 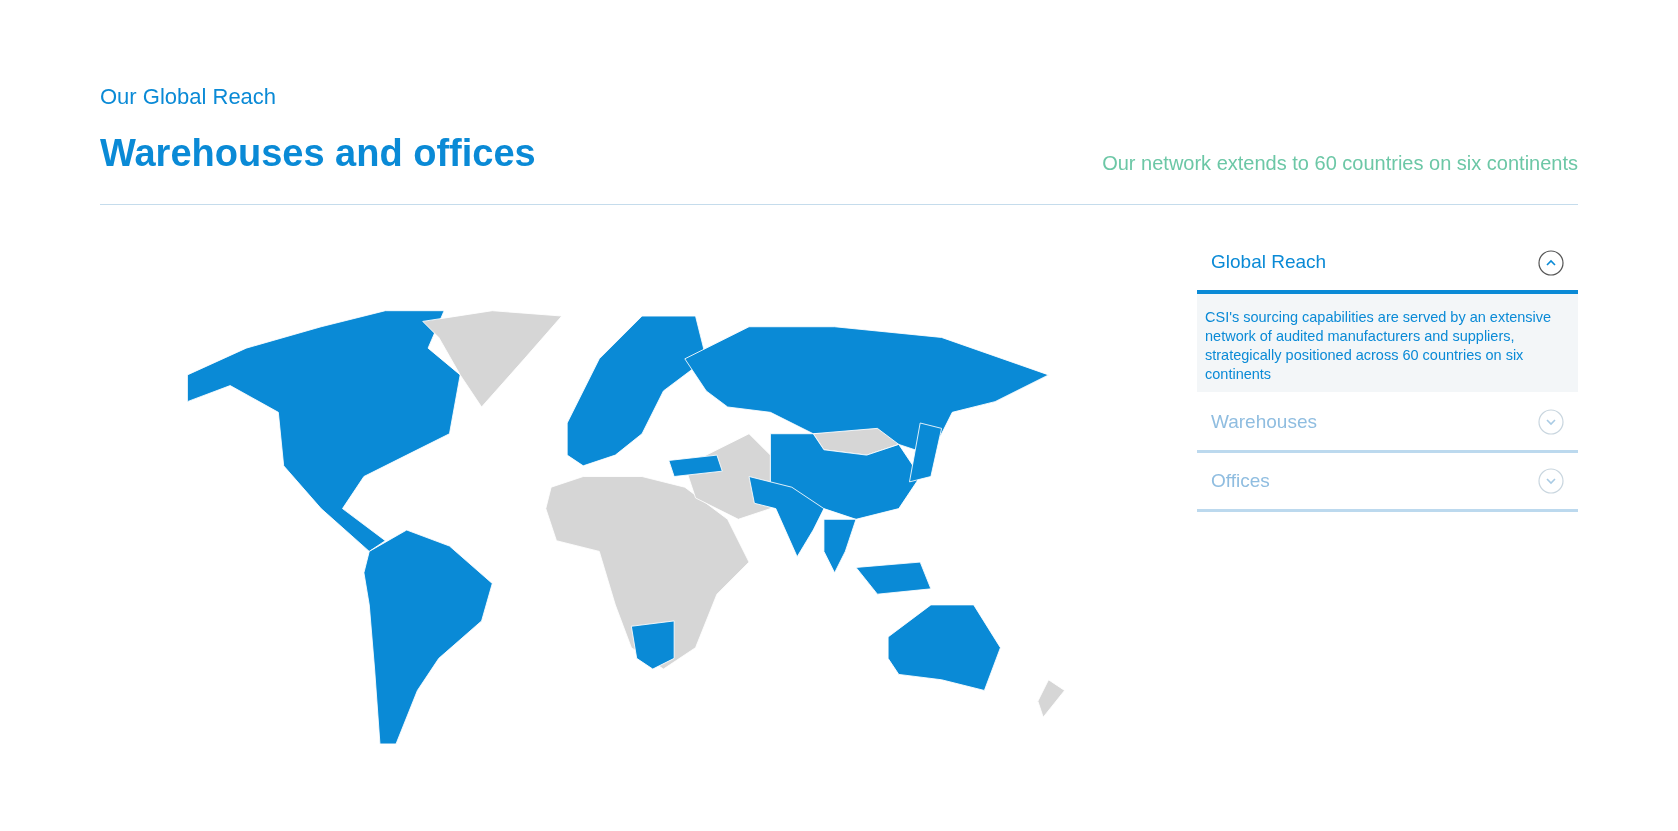 What do you see at coordinates (1387, 482) in the screenshot?
I see `accordion-header: Offices` at bounding box center [1387, 482].